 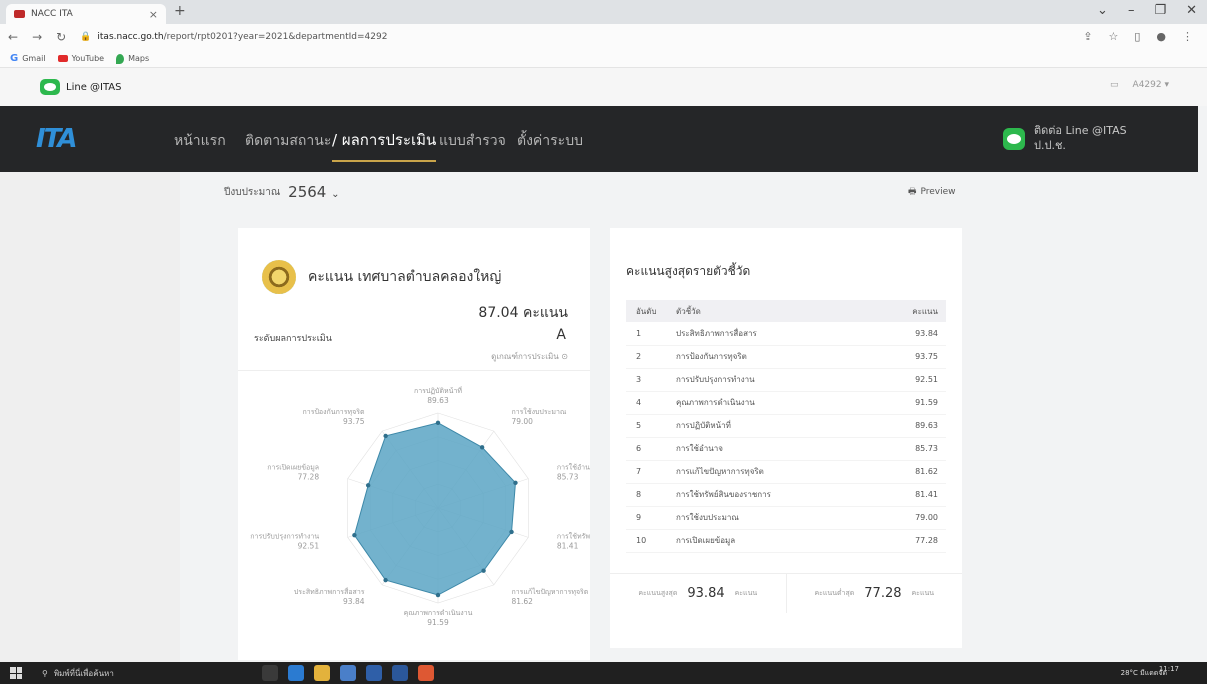 I want to click on min-label: คะแนนต่ำสุด, so click(x=834, y=593).